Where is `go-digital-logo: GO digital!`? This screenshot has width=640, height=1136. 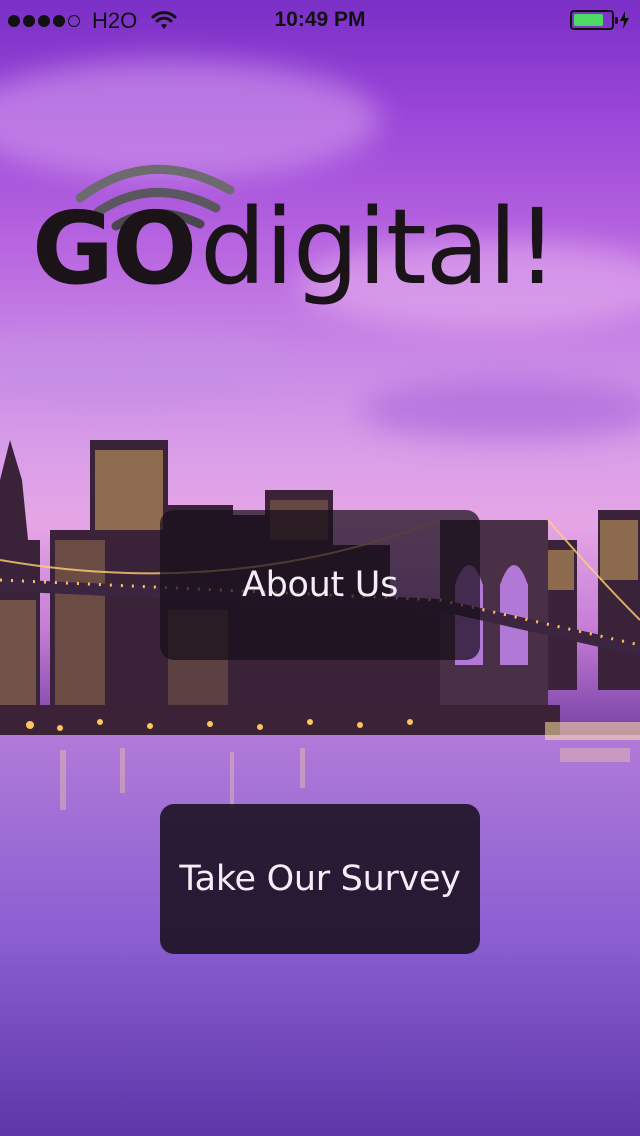 go-digital-logo: GO digital! is located at coordinates (320, 240).